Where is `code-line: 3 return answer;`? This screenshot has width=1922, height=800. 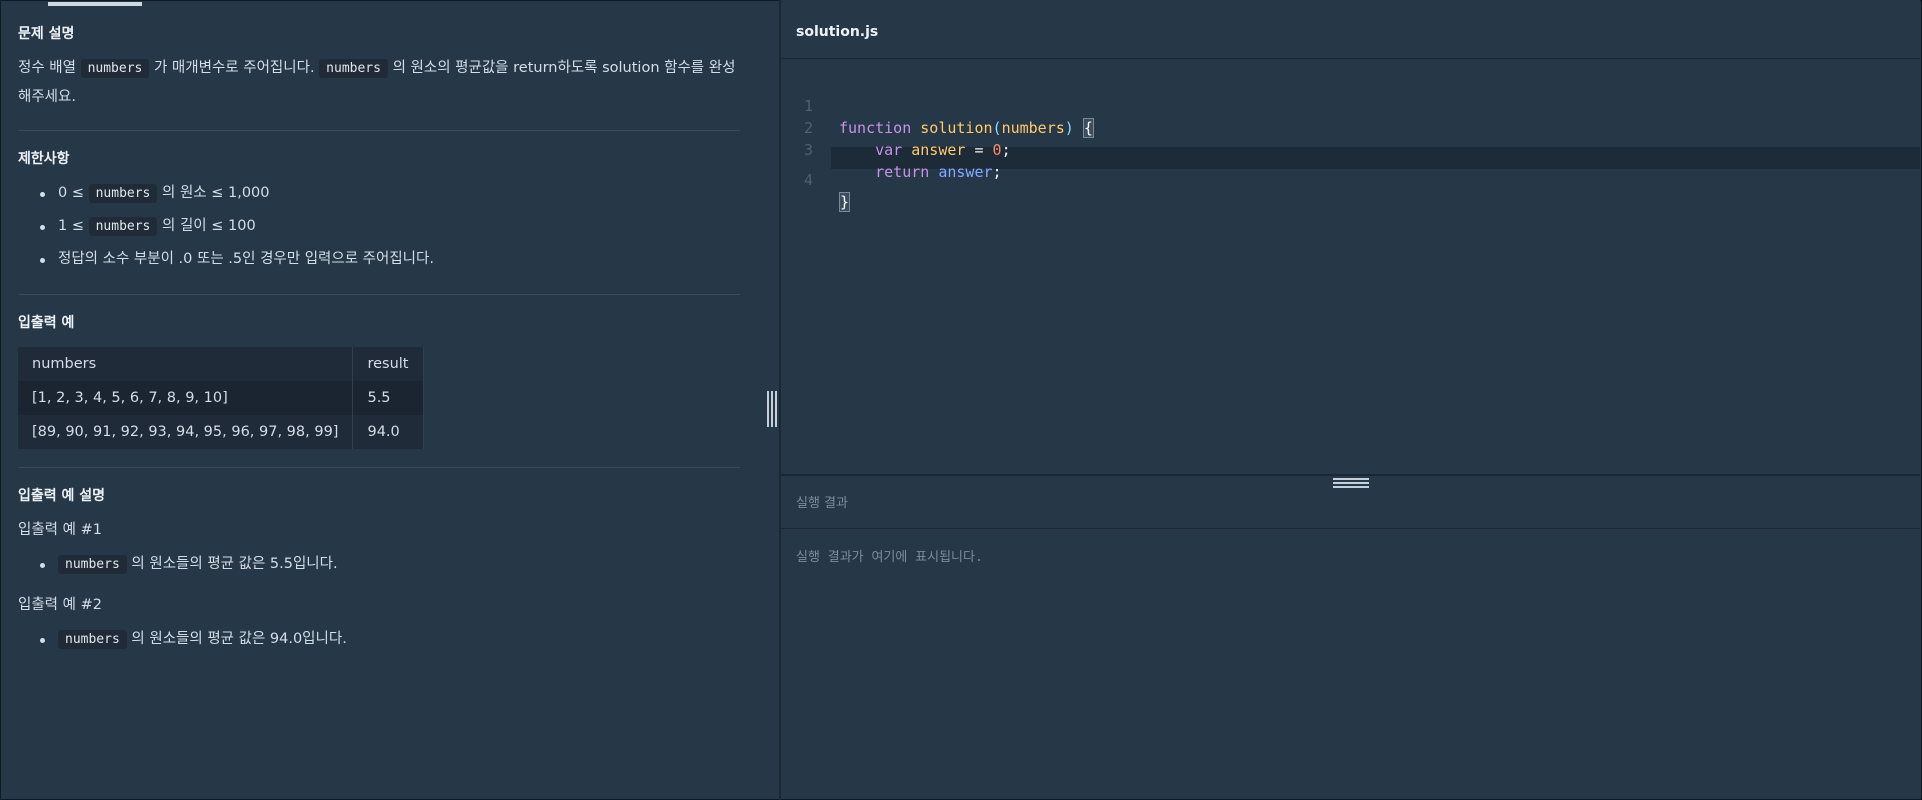 code-line: 3 return answer; is located at coordinates (1350, 149).